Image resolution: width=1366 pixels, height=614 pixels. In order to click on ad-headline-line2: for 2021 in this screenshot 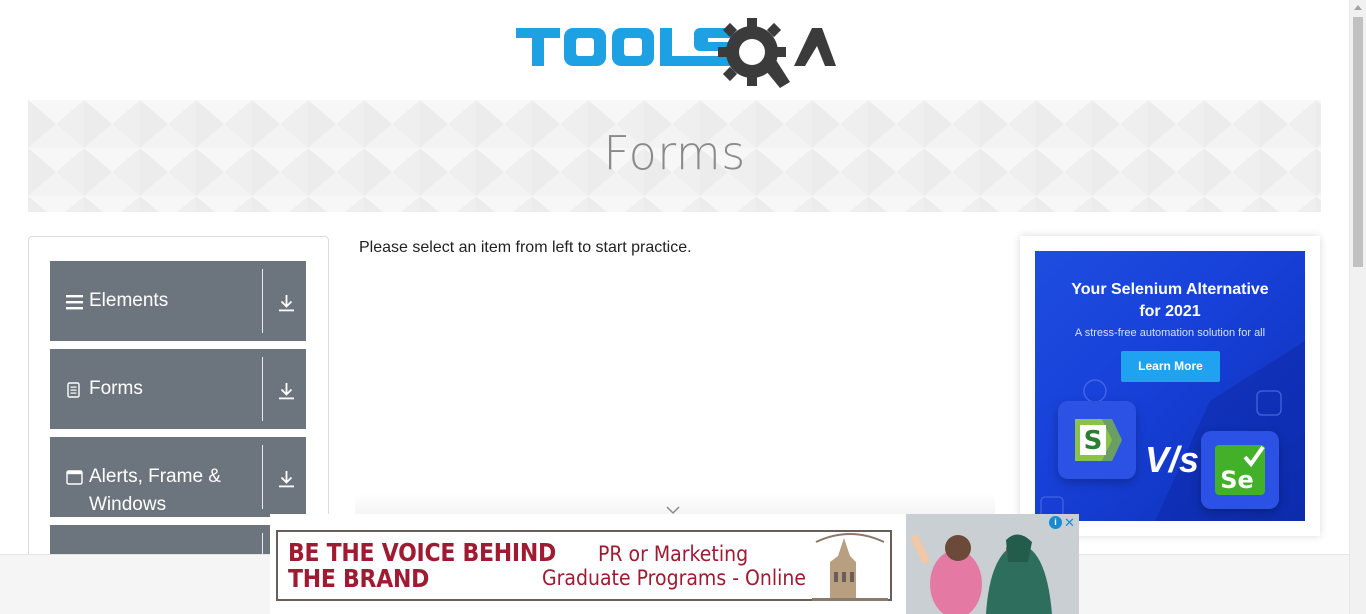, I will do `click(1170, 311)`.